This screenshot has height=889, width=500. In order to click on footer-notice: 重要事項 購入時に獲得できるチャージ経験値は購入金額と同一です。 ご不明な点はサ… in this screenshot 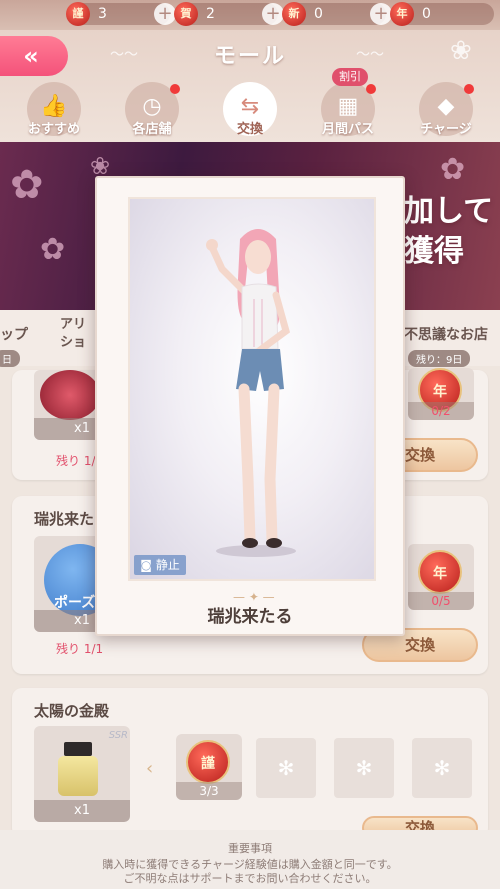, I will do `click(250, 859)`.